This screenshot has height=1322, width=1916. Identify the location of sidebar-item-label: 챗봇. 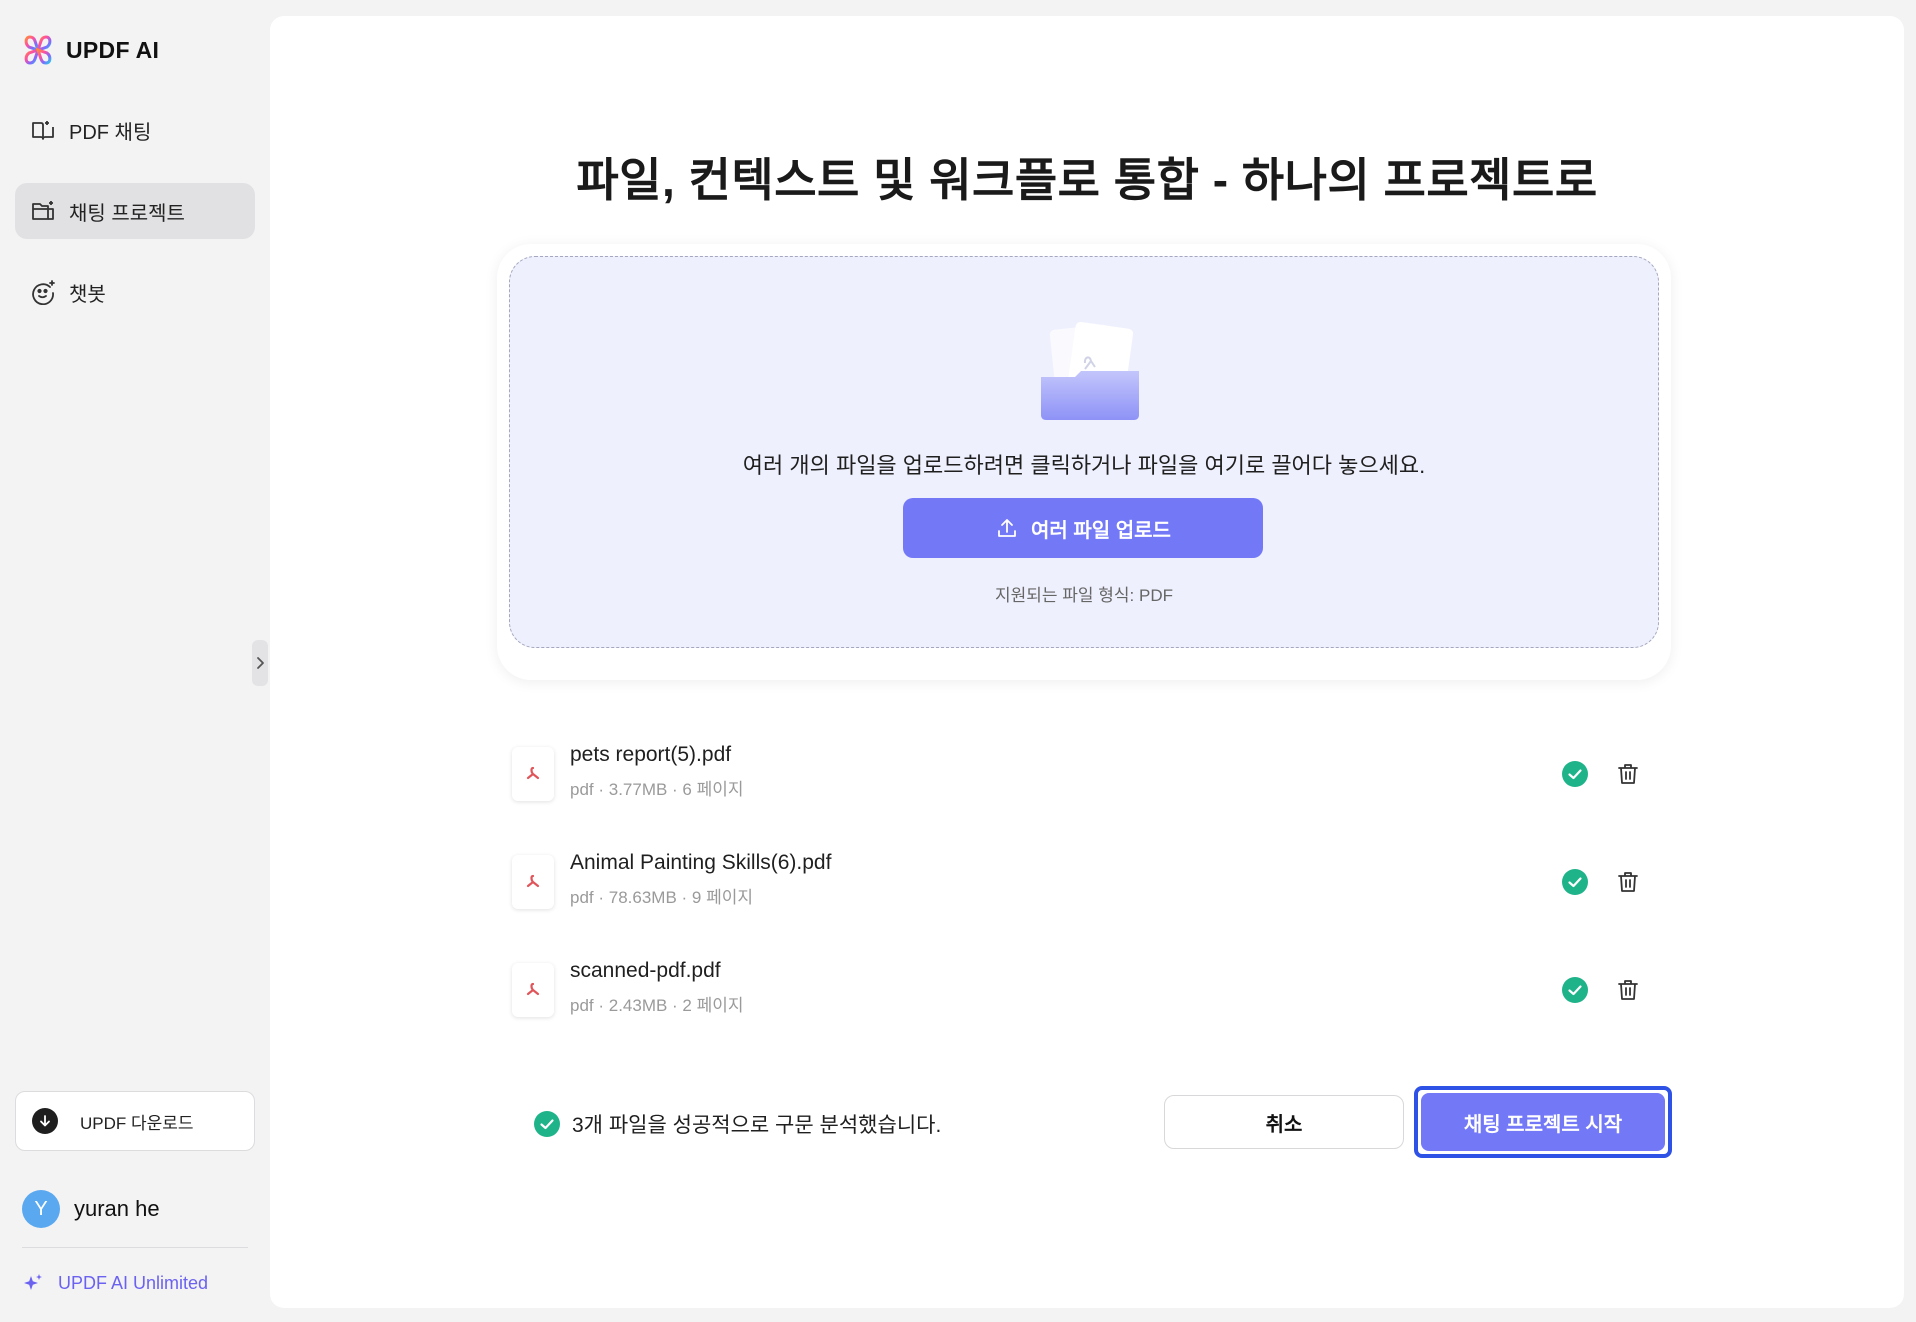
(87, 294).